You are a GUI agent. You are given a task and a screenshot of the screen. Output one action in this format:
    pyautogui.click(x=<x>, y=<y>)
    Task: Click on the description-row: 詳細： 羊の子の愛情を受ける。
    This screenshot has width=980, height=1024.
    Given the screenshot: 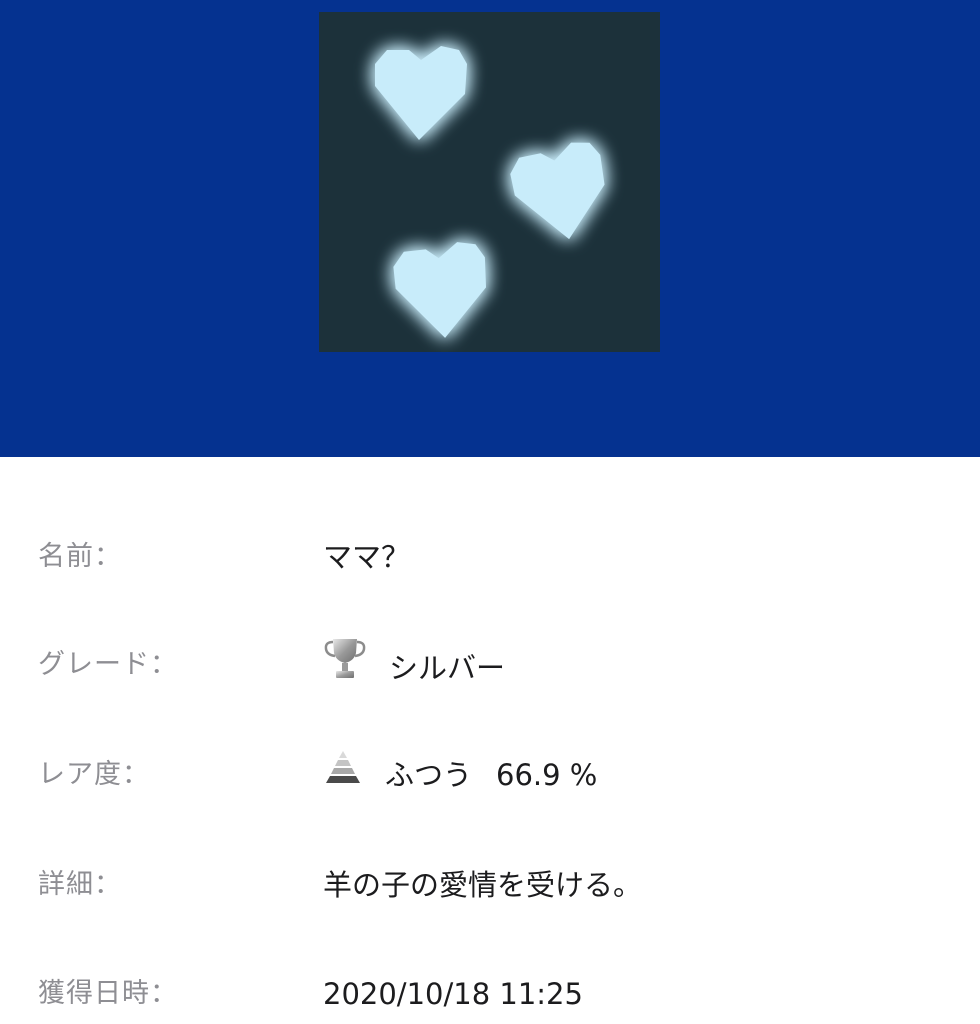 What is the action you would take?
    pyautogui.click(x=490, y=885)
    